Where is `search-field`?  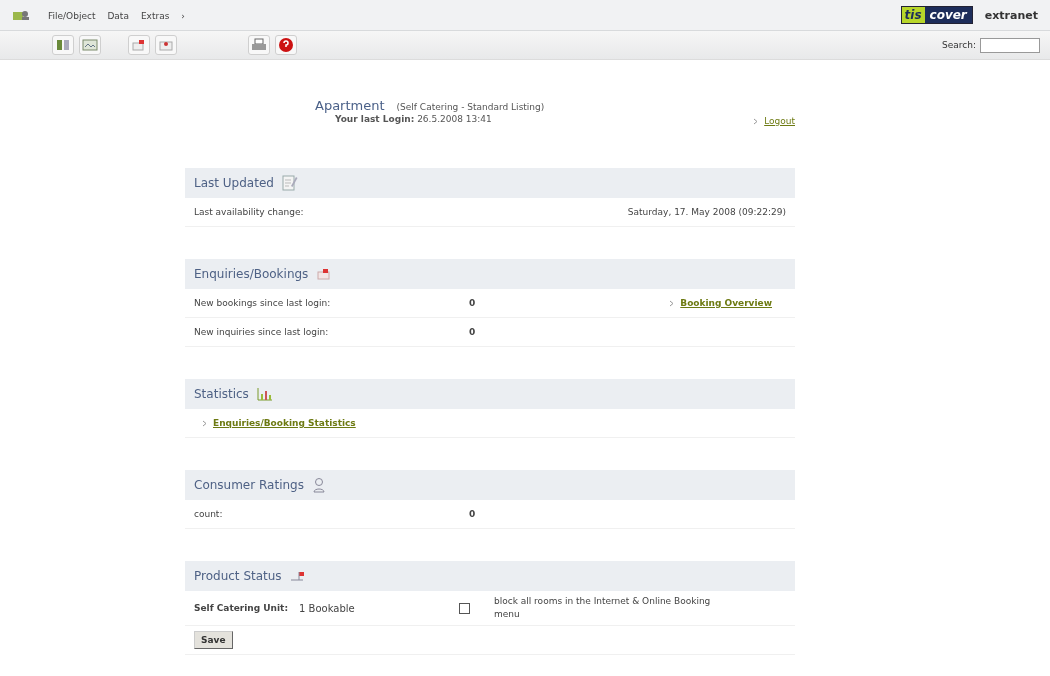 search-field is located at coordinates (1010, 45).